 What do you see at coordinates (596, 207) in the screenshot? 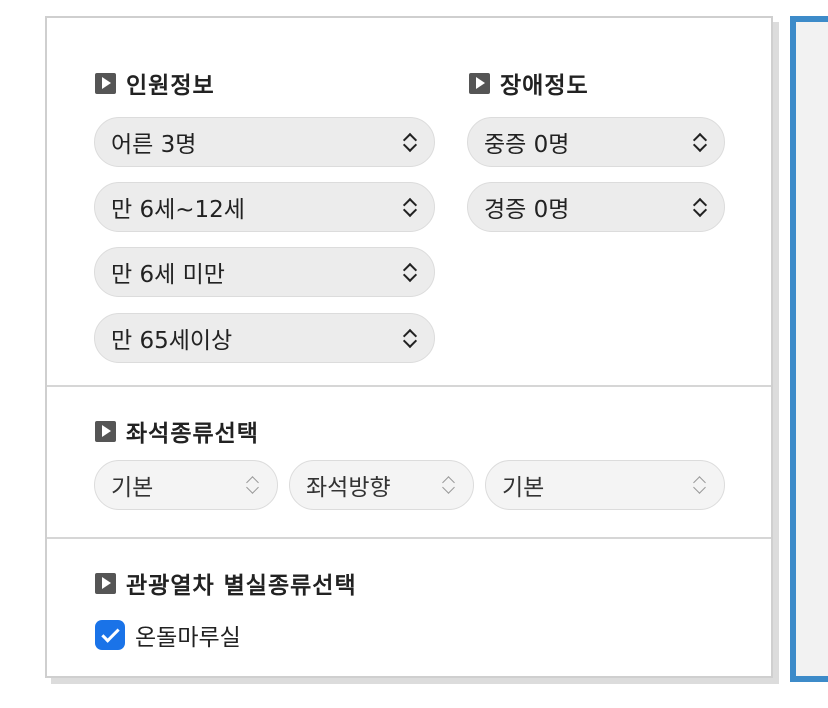
I see `mild-disability-count-select: 경증 0명` at bounding box center [596, 207].